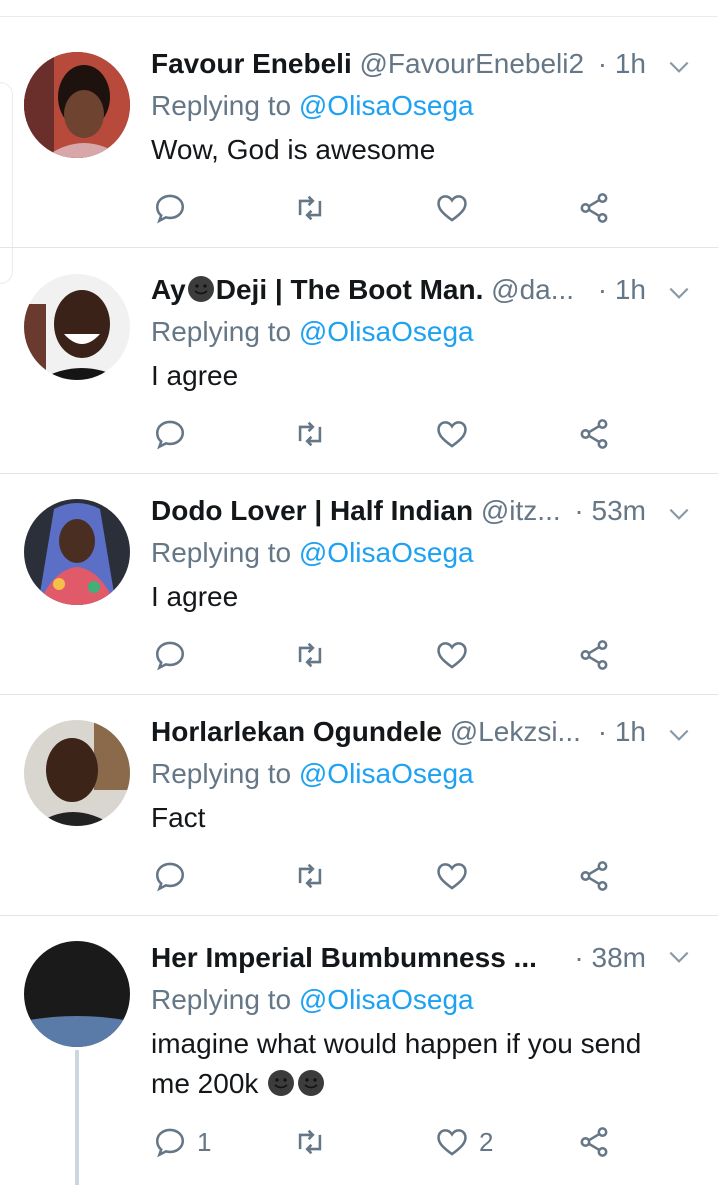 The width and height of the screenshot is (718, 1185). Describe the element at coordinates (296, 731) in the screenshot. I see `user-name: Horlarlekan Ogundele` at that location.